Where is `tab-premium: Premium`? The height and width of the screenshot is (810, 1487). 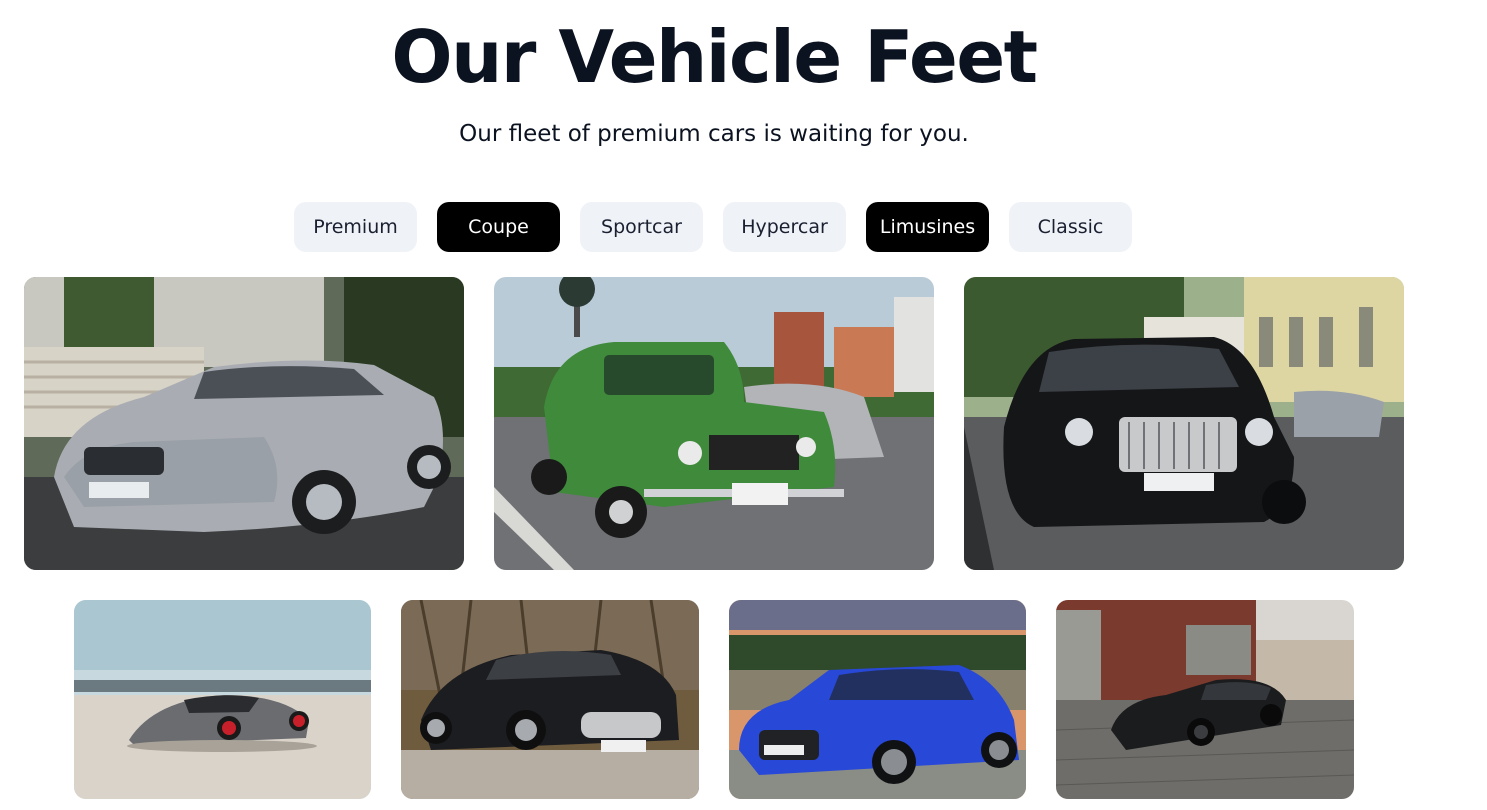 tab-premium: Premium is located at coordinates (355, 227).